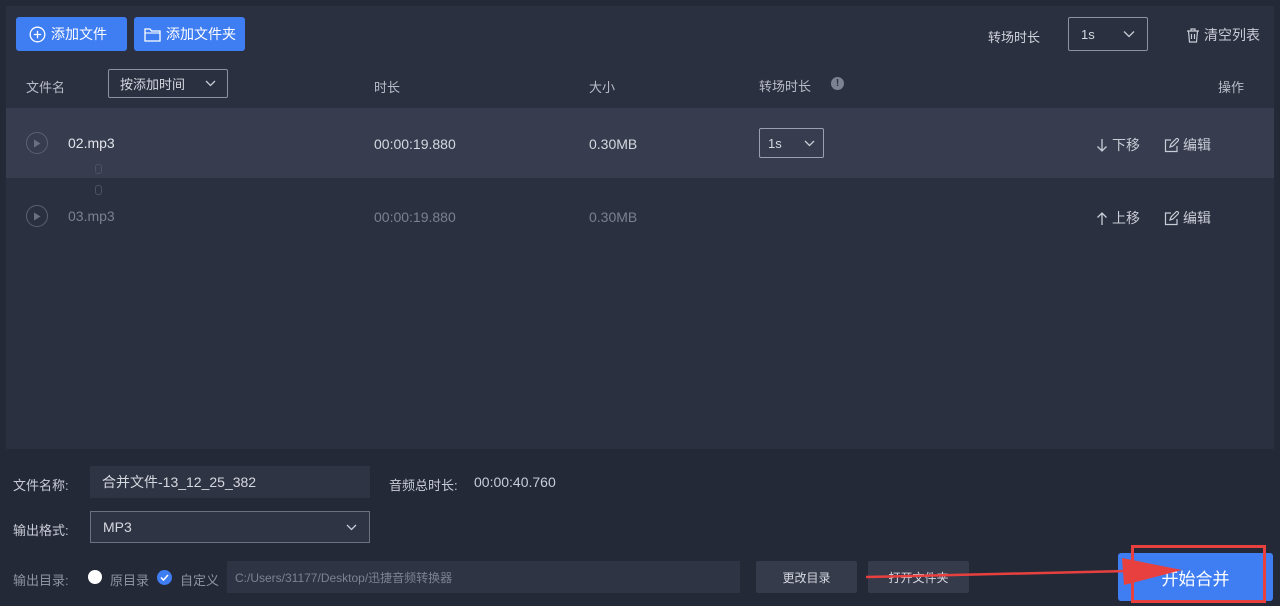  I want to click on filename-value: 合并文件-13_12_25_382, so click(179, 482).